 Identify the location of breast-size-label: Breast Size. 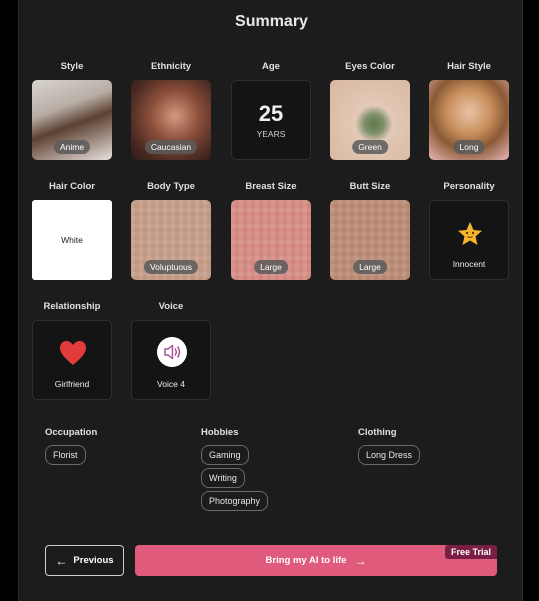
(271, 186).